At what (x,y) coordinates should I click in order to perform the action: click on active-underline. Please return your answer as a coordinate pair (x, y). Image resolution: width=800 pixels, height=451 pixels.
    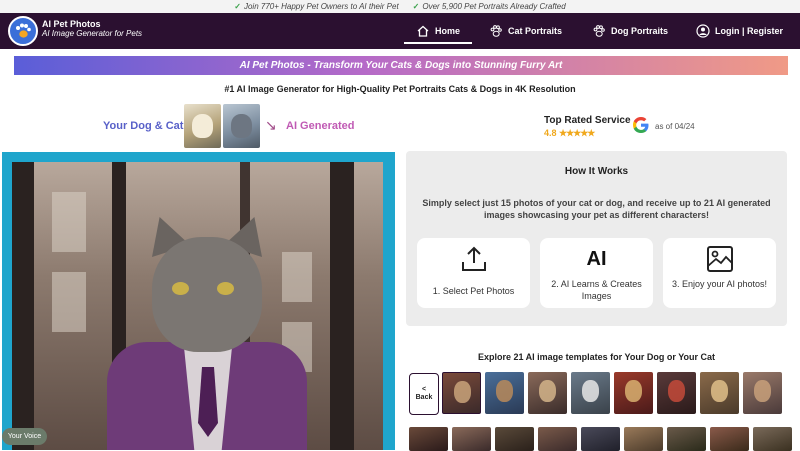
    Looking at the image, I should click on (438, 43).